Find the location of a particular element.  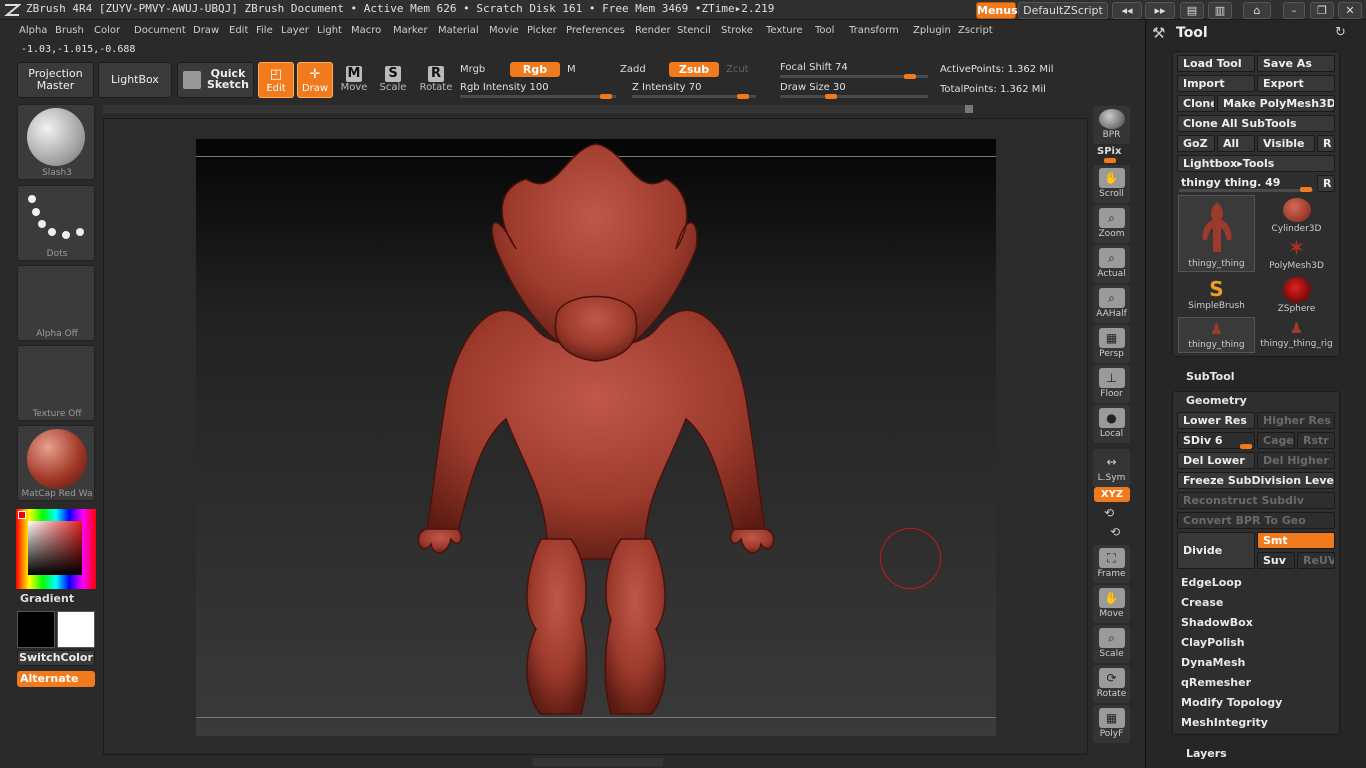

menu-color: Color is located at coordinates (107, 30).